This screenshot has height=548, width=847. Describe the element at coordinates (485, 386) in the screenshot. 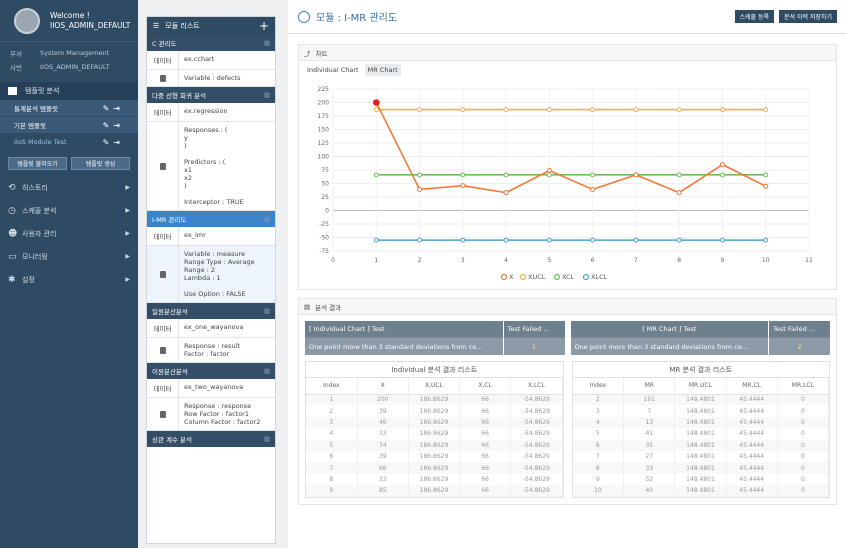

I see `column-header: X,CL` at that location.